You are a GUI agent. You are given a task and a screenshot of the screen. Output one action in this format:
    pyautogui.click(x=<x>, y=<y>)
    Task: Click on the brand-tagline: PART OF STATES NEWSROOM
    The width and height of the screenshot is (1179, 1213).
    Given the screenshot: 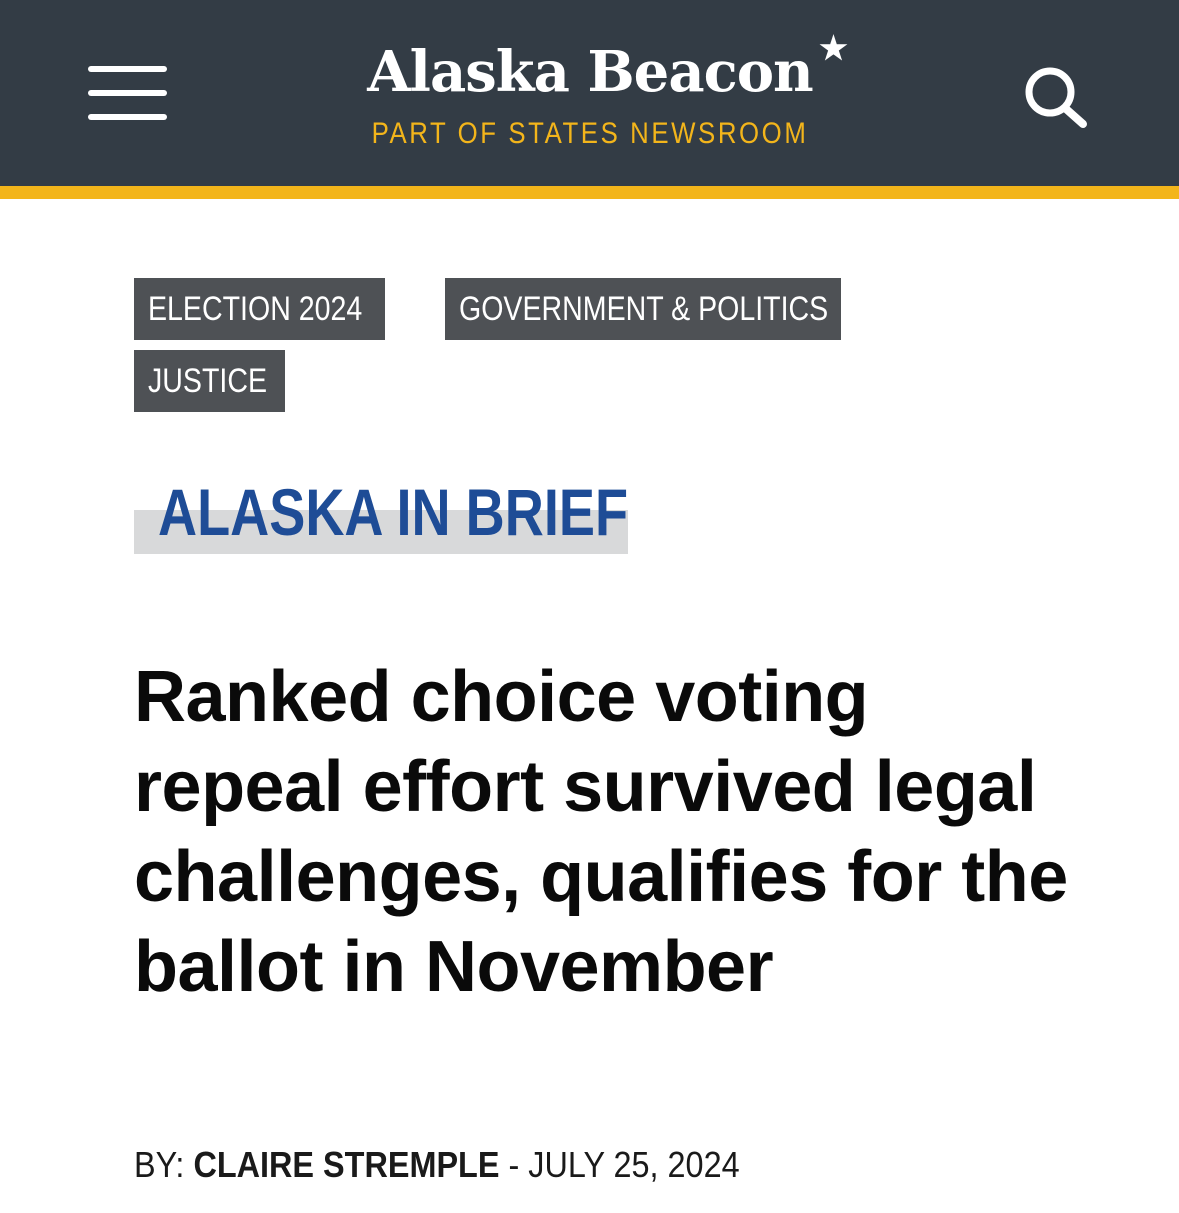 What is the action you would take?
    pyautogui.click(x=590, y=133)
    